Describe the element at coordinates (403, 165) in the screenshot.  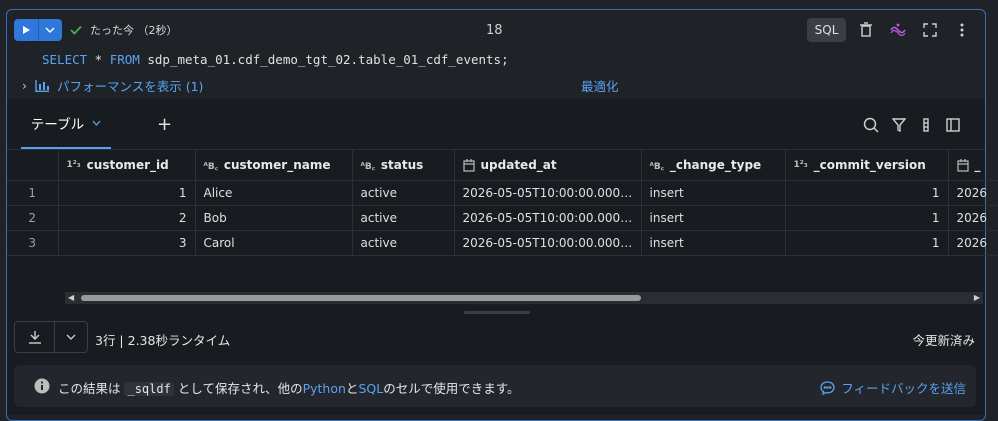
I see `column-header: ᴬB꜀ status` at that location.